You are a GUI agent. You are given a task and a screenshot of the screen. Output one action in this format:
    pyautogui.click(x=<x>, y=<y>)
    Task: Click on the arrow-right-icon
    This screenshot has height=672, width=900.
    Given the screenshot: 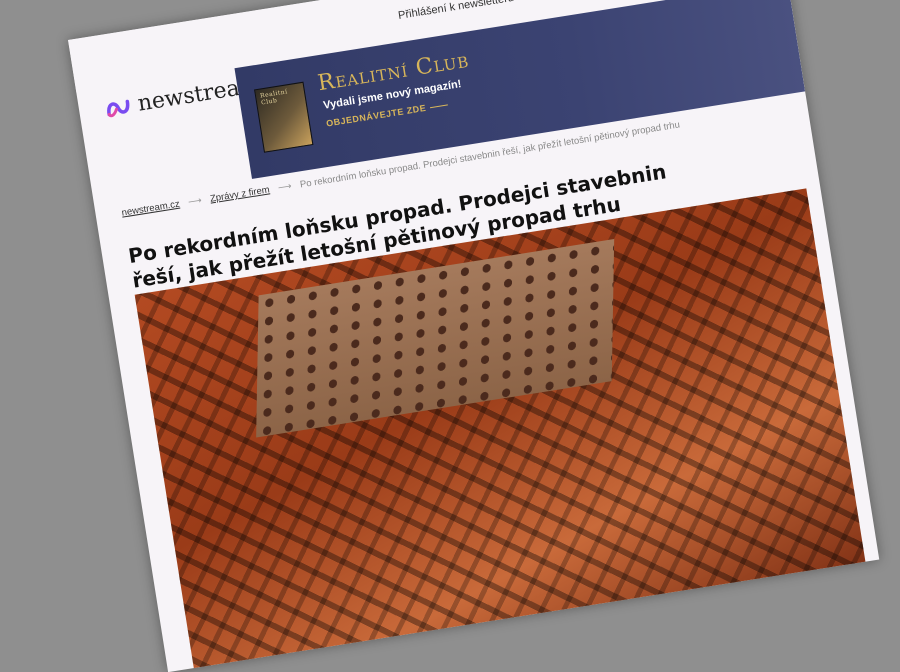 What is the action you would take?
    pyautogui.click(x=439, y=106)
    